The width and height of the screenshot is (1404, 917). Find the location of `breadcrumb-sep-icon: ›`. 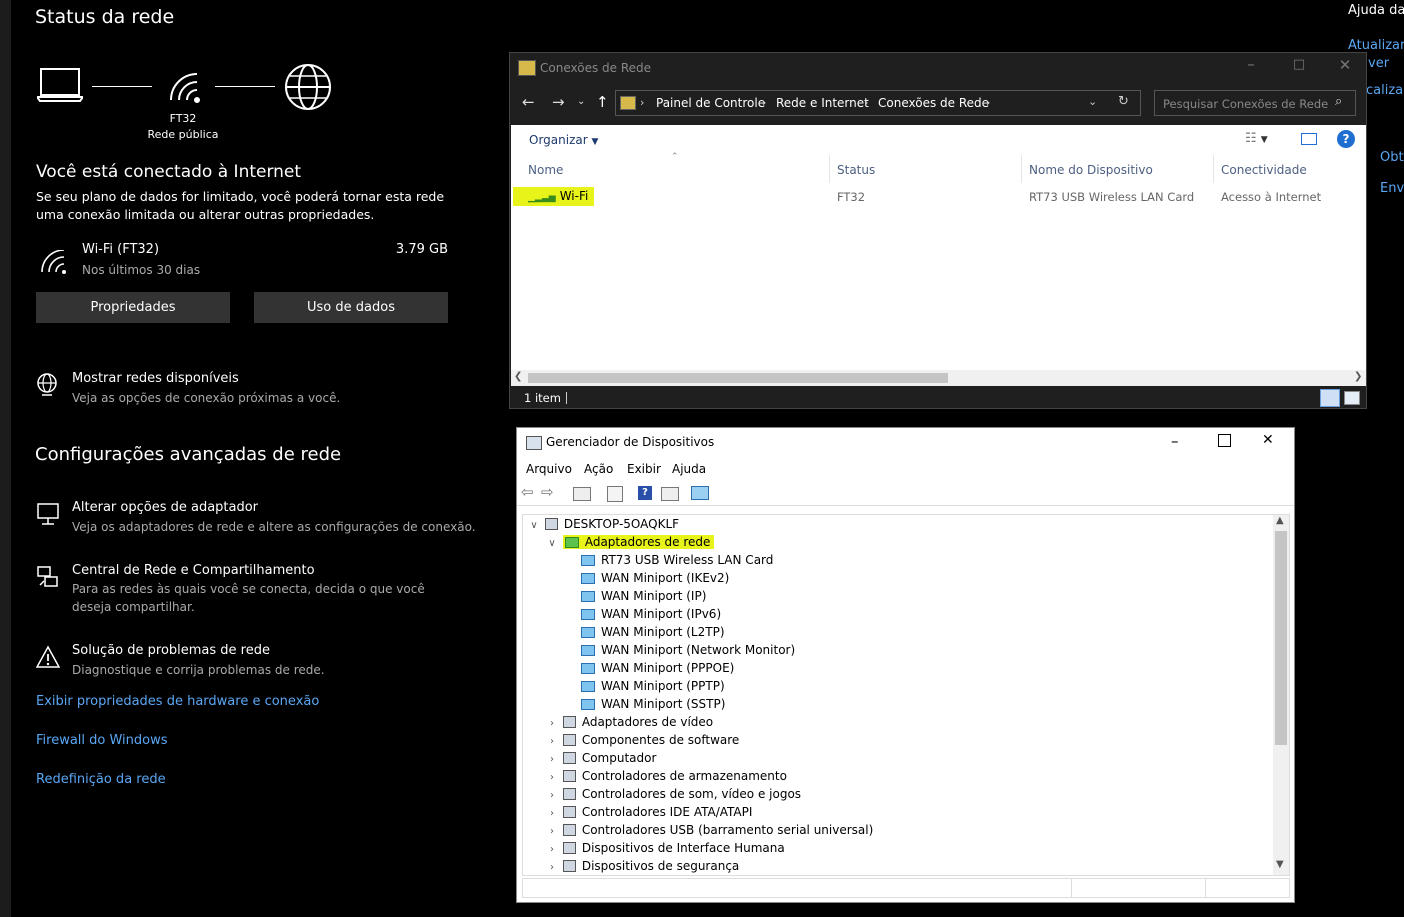

breadcrumb-sep-icon: › is located at coordinates (642, 102).